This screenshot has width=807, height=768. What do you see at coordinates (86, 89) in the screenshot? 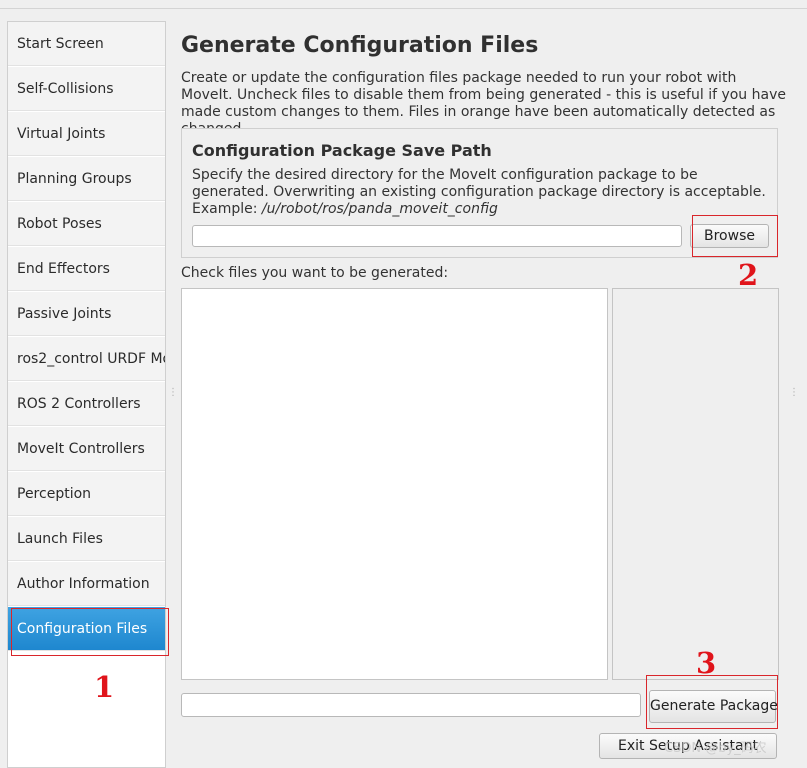
I see `sidebar-item-self-collisions: Self-Collisions` at bounding box center [86, 89].